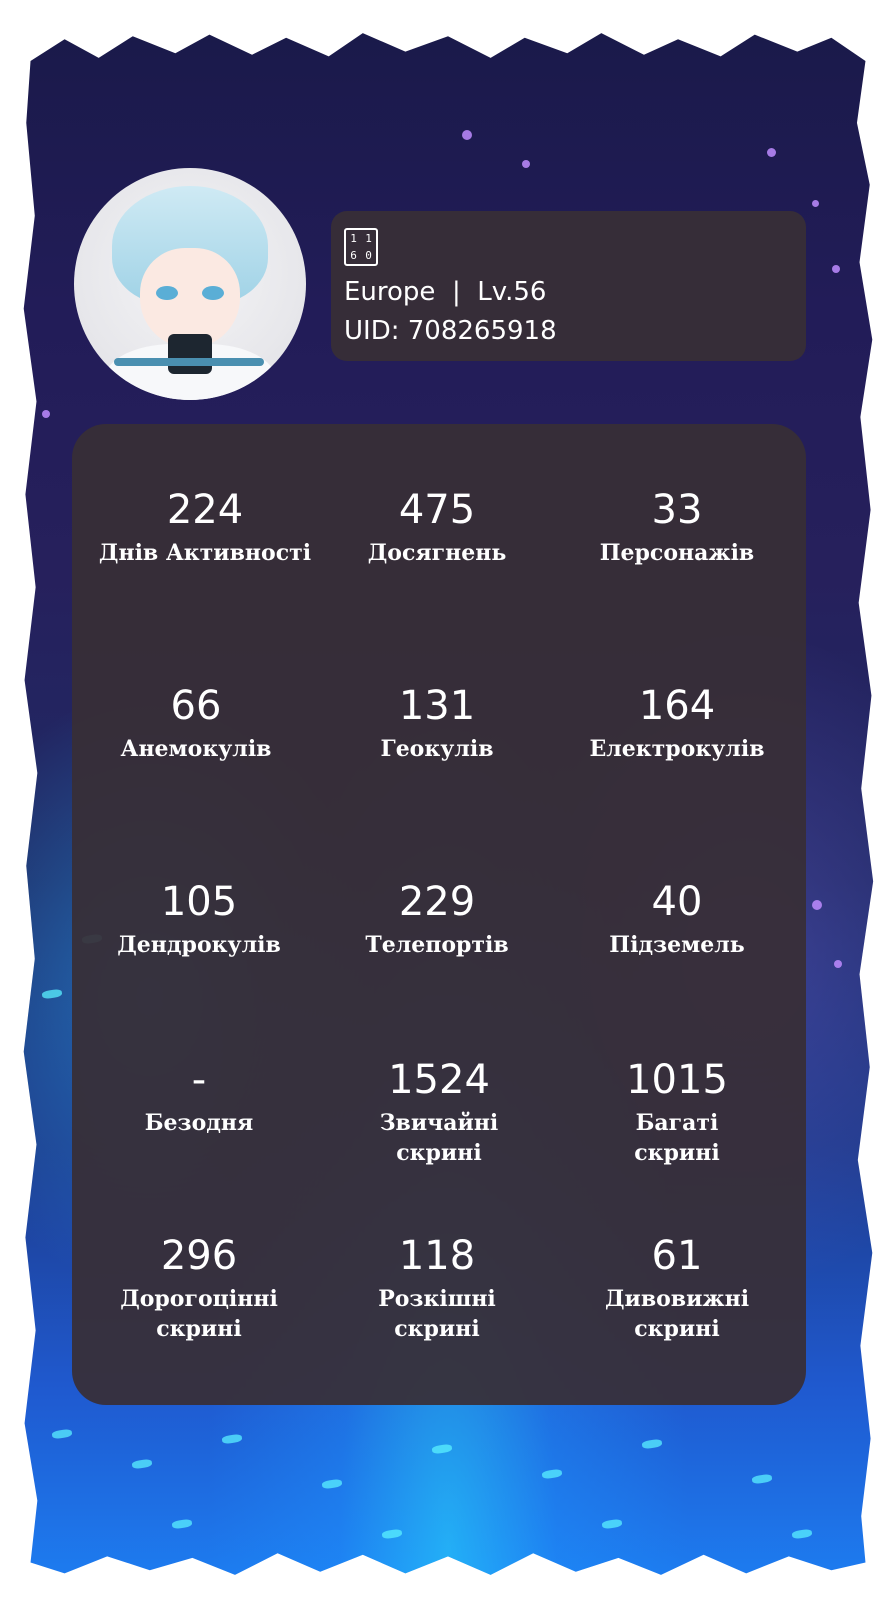 This screenshot has width=895, height=1600. I want to click on stat-label: Досягнень, so click(437, 553).